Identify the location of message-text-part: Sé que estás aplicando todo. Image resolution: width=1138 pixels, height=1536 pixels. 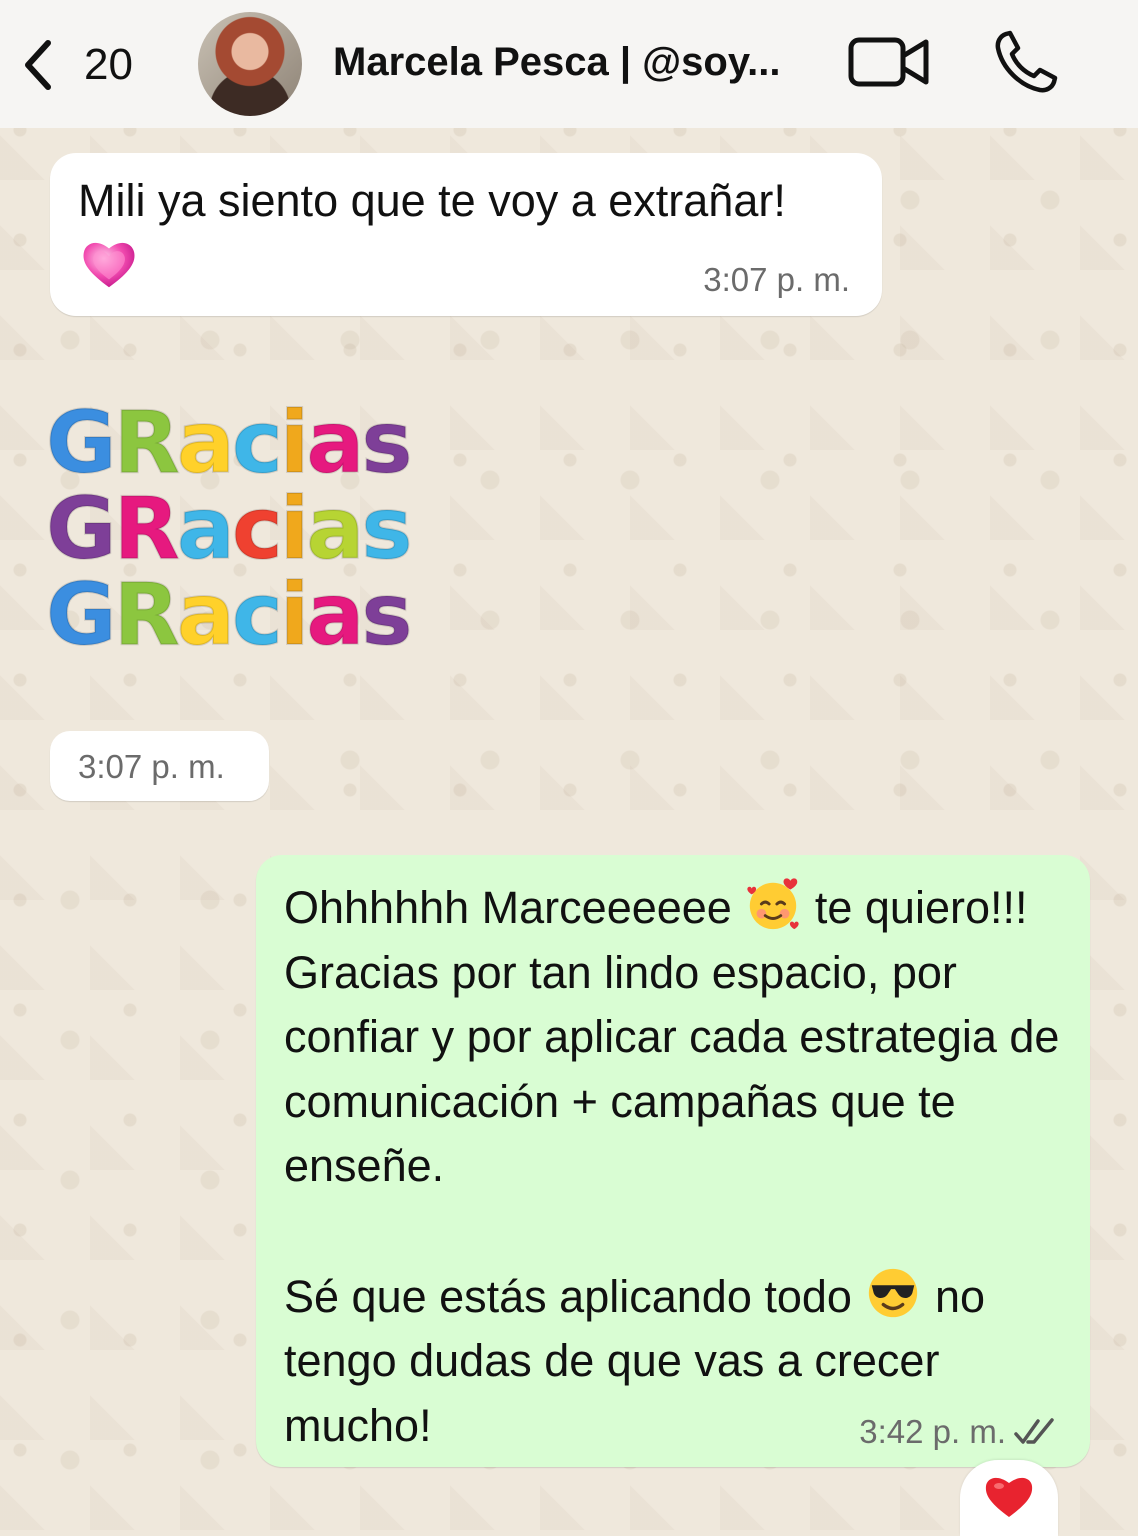
(568, 1296).